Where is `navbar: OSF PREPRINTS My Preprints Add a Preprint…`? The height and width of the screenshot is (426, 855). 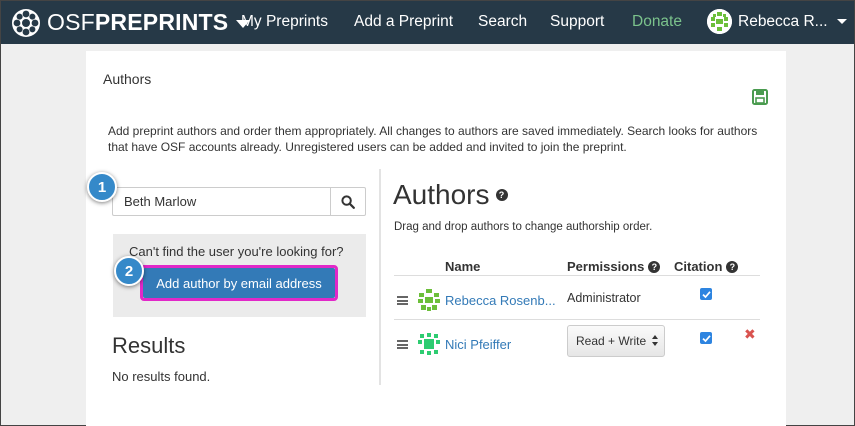
navbar: OSF PREPRINTS My Preprints Add a Preprint… is located at coordinates (427, 22).